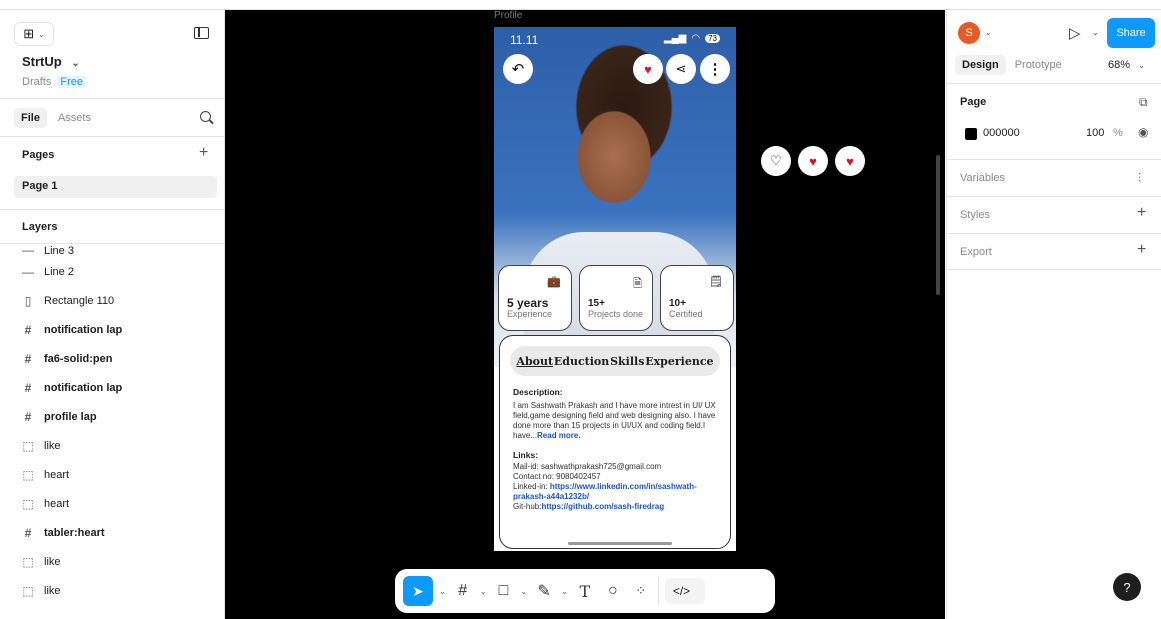 The width and height of the screenshot is (1161, 619). I want to click on page-item: Page 1, so click(115, 187).